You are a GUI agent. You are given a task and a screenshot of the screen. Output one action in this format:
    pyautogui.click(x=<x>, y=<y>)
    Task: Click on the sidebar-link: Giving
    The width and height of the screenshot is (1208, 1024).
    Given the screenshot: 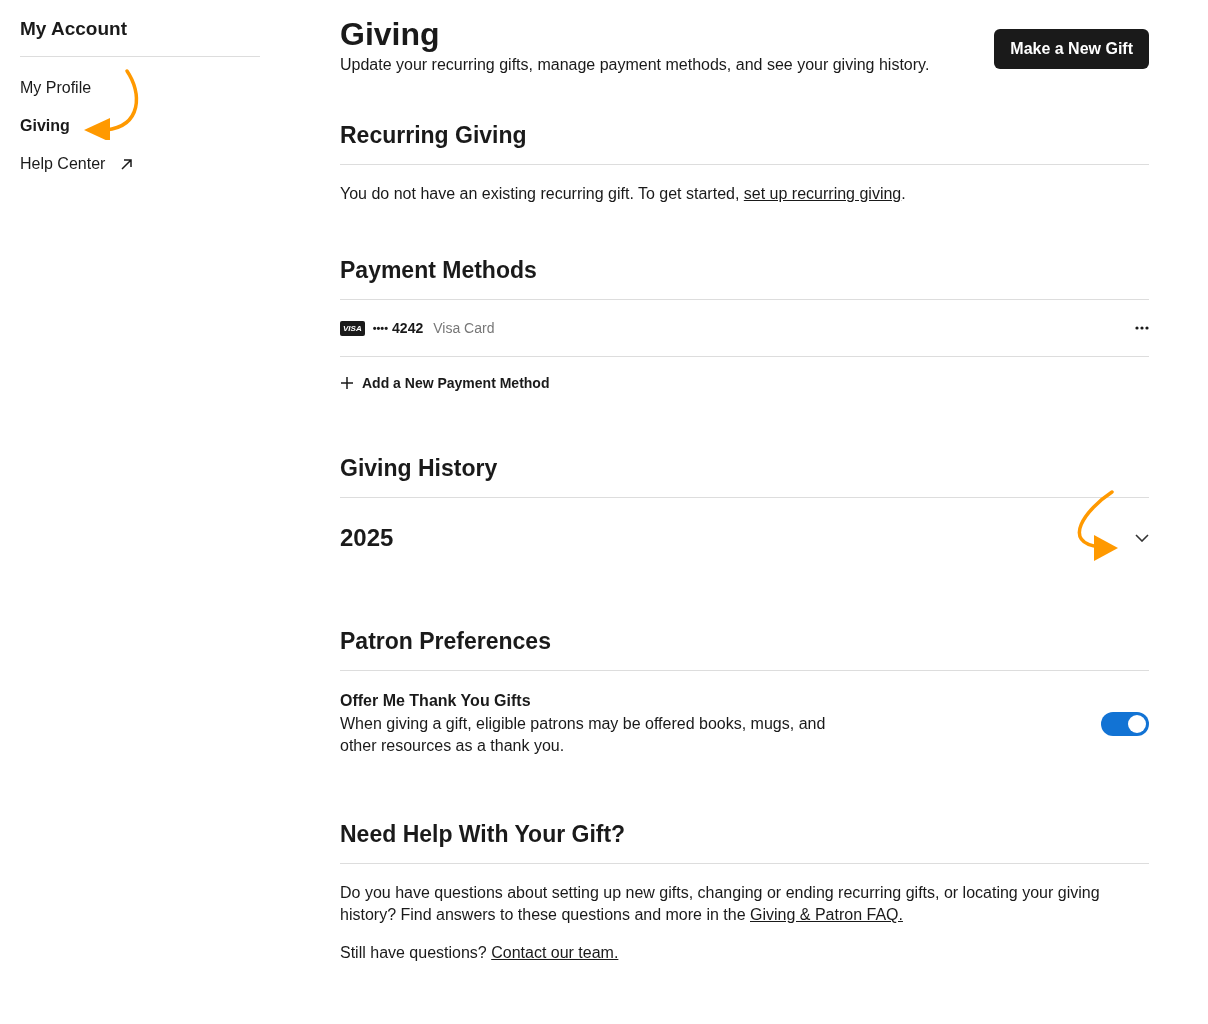 What is the action you would take?
    pyautogui.click(x=45, y=126)
    